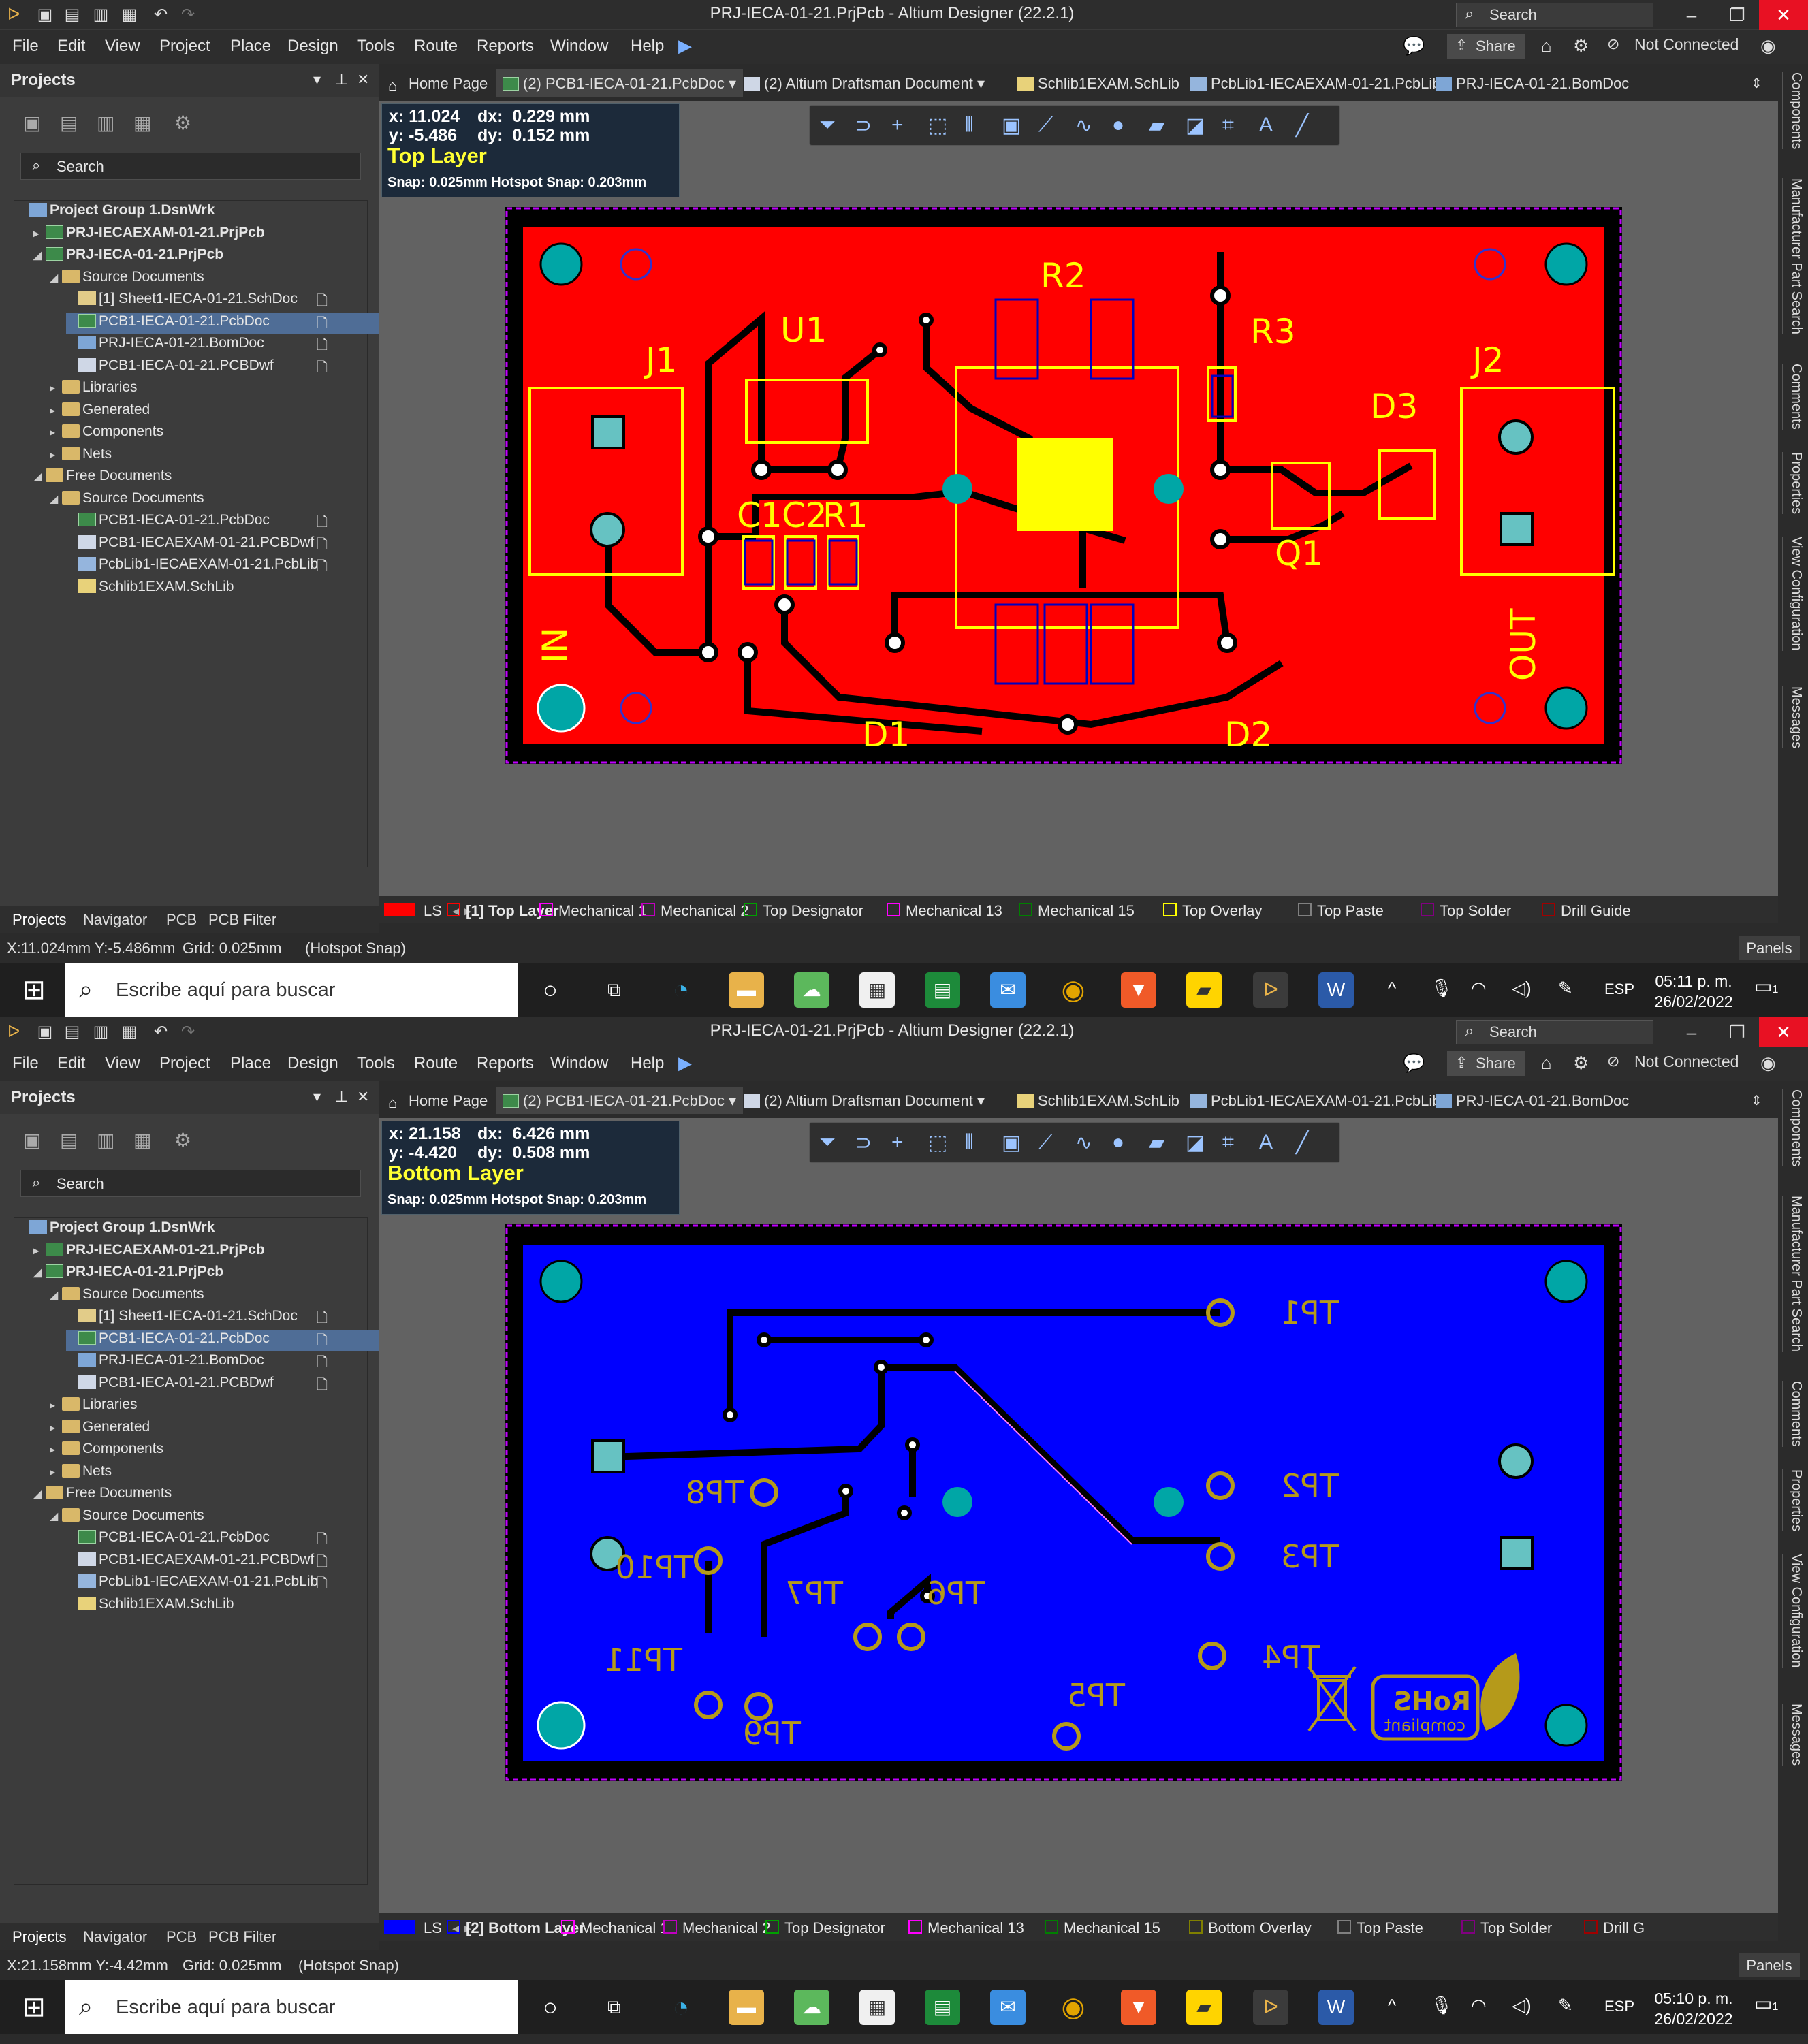 This screenshot has width=1808, height=2044. I want to click on cortana-icon: ○, so click(550, 990).